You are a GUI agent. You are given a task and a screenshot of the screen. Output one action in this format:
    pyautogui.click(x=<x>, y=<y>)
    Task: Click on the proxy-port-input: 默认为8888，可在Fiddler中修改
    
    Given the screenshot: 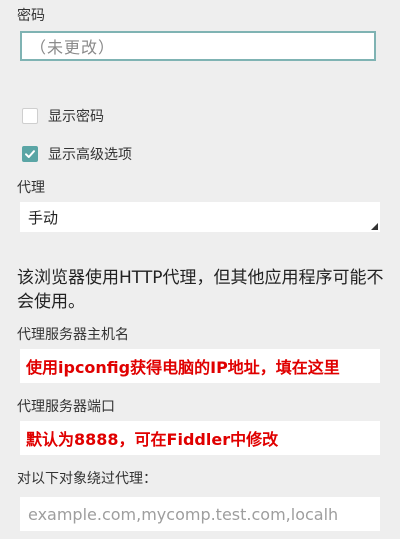 What is the action you would take?
    pyautogui.click(x=200, y=438)
    